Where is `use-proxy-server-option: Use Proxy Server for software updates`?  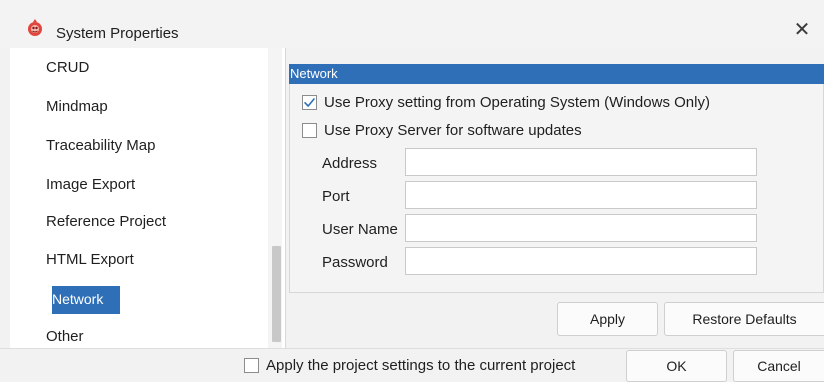 use-proxy-server-option: Use Proxy Server for software updates is located at coordinates (442, 130).